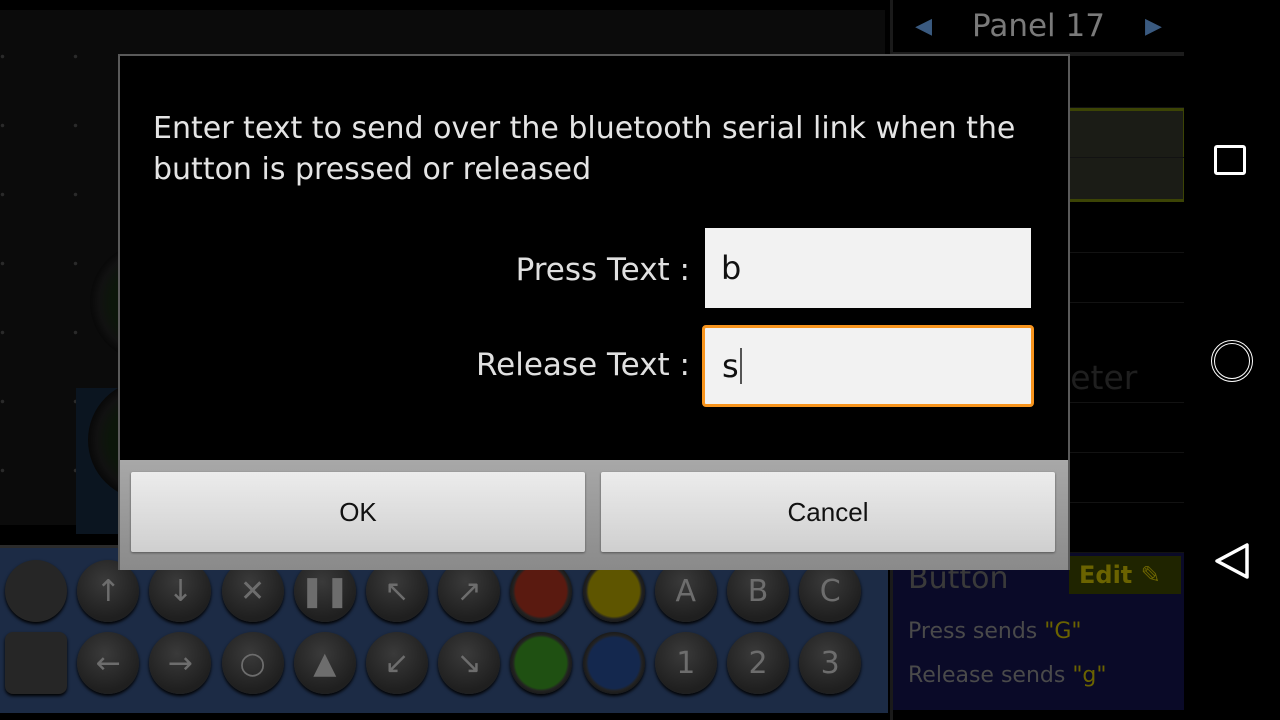 This screenshot has height=720, width=1280. I want to click on palette-button: 1, so click(685, 663).